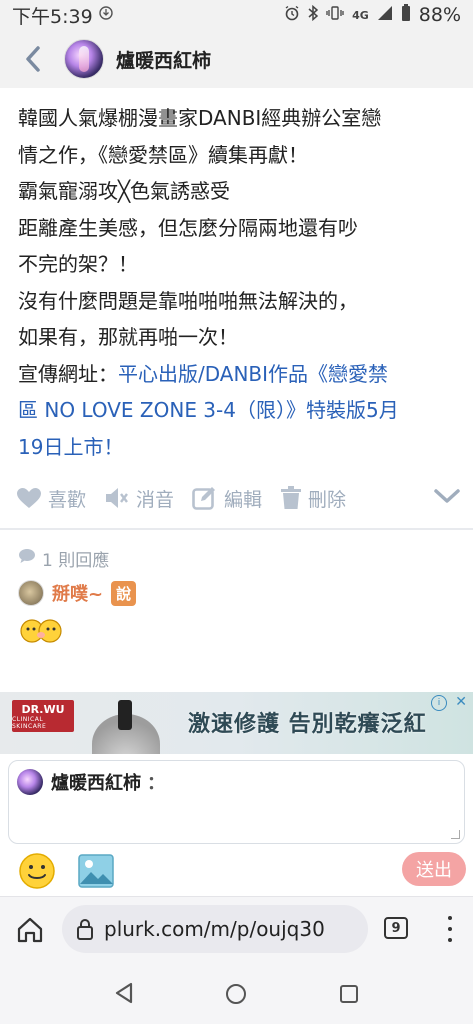 Image resolution: width=473 pixels, height=1024 pixels. What do you see at coordinates (360, 15) in the screenshot?
I see `network-label: 4G` at bounding box center [360, 15].